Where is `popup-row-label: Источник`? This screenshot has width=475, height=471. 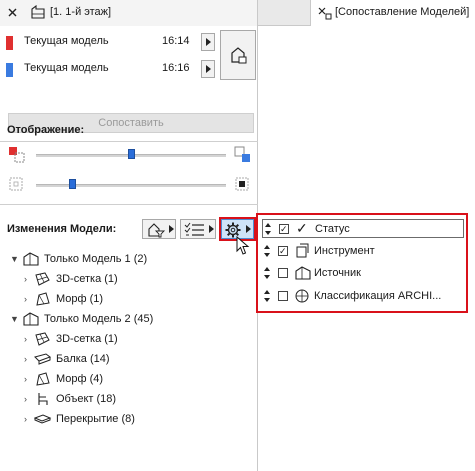
popup-row-label: Источник is located at coordinates (337, 273).